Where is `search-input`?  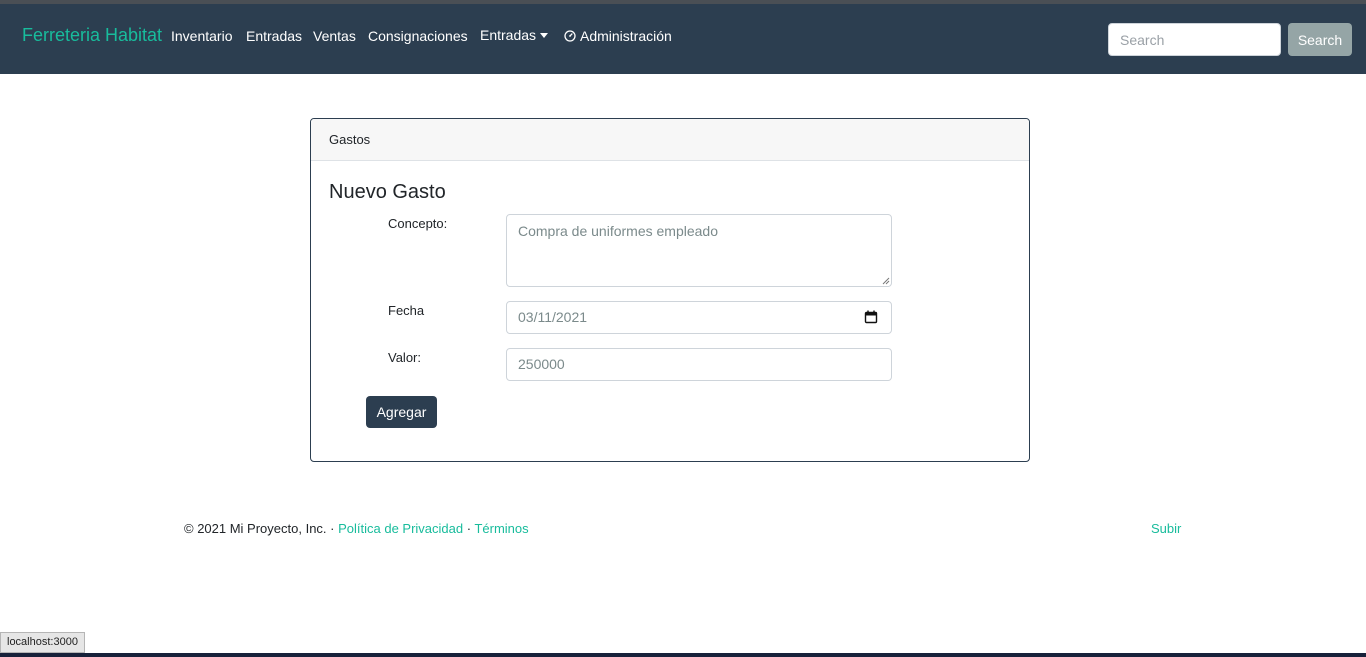 search-input is located at coordinates (1194, 39).